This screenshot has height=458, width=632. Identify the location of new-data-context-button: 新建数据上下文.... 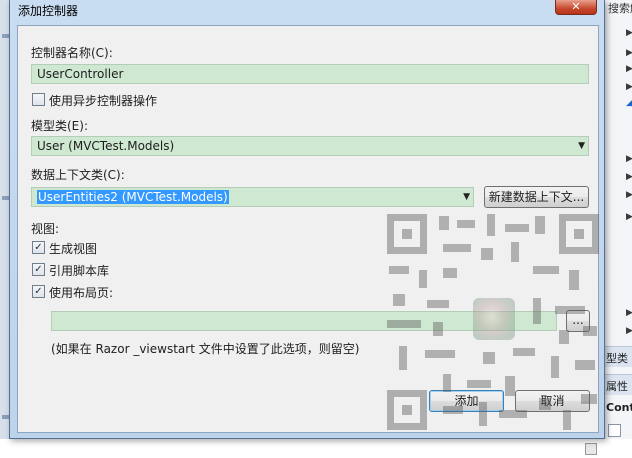
(536, 197).